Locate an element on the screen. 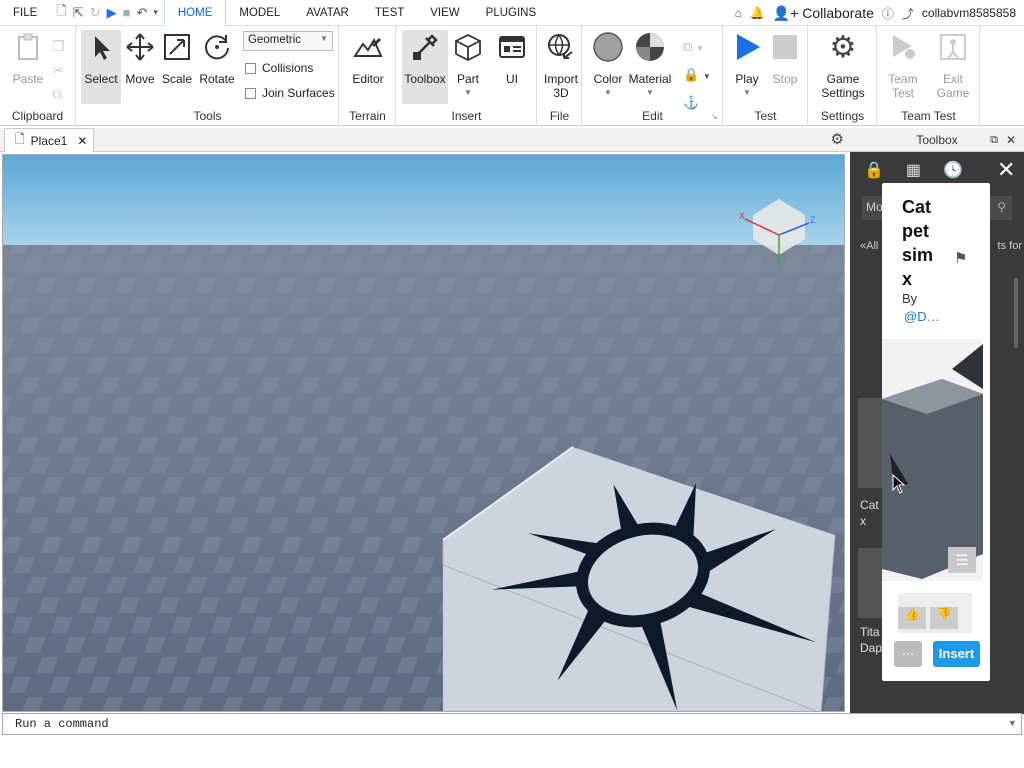 This screenshot has width=1024, height=768. stop-icon is located at coordinates (785, 47).